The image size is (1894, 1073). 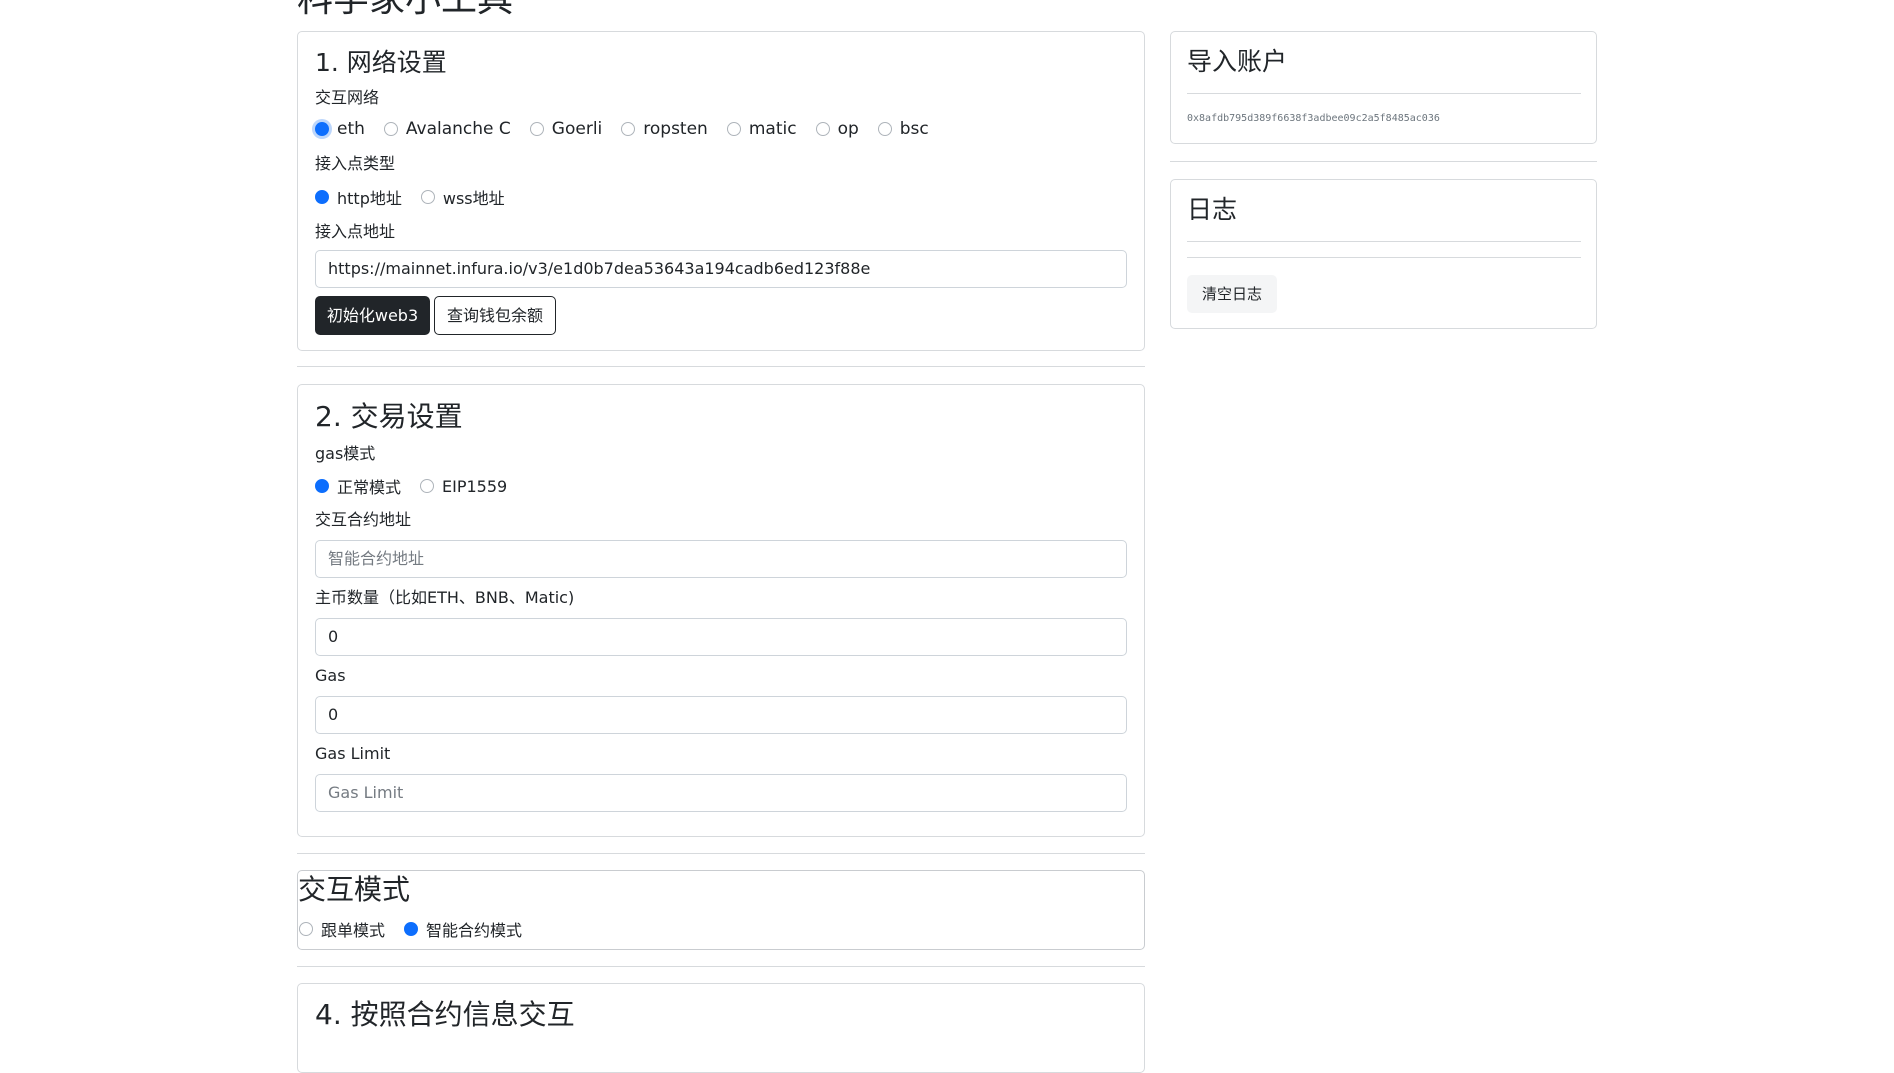 What do you see at coordinates (721, 793) in the screenshot?
I see `gas-limit-input: Gas Limit` at bounding box center [721, 793].